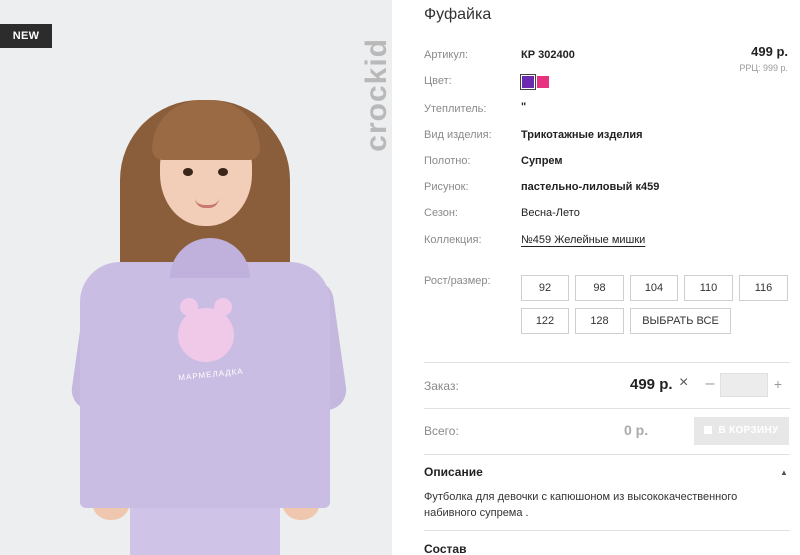 This screenshot has width=800, height=555. I want to click on size-option-98: 98, so click(599, 288).